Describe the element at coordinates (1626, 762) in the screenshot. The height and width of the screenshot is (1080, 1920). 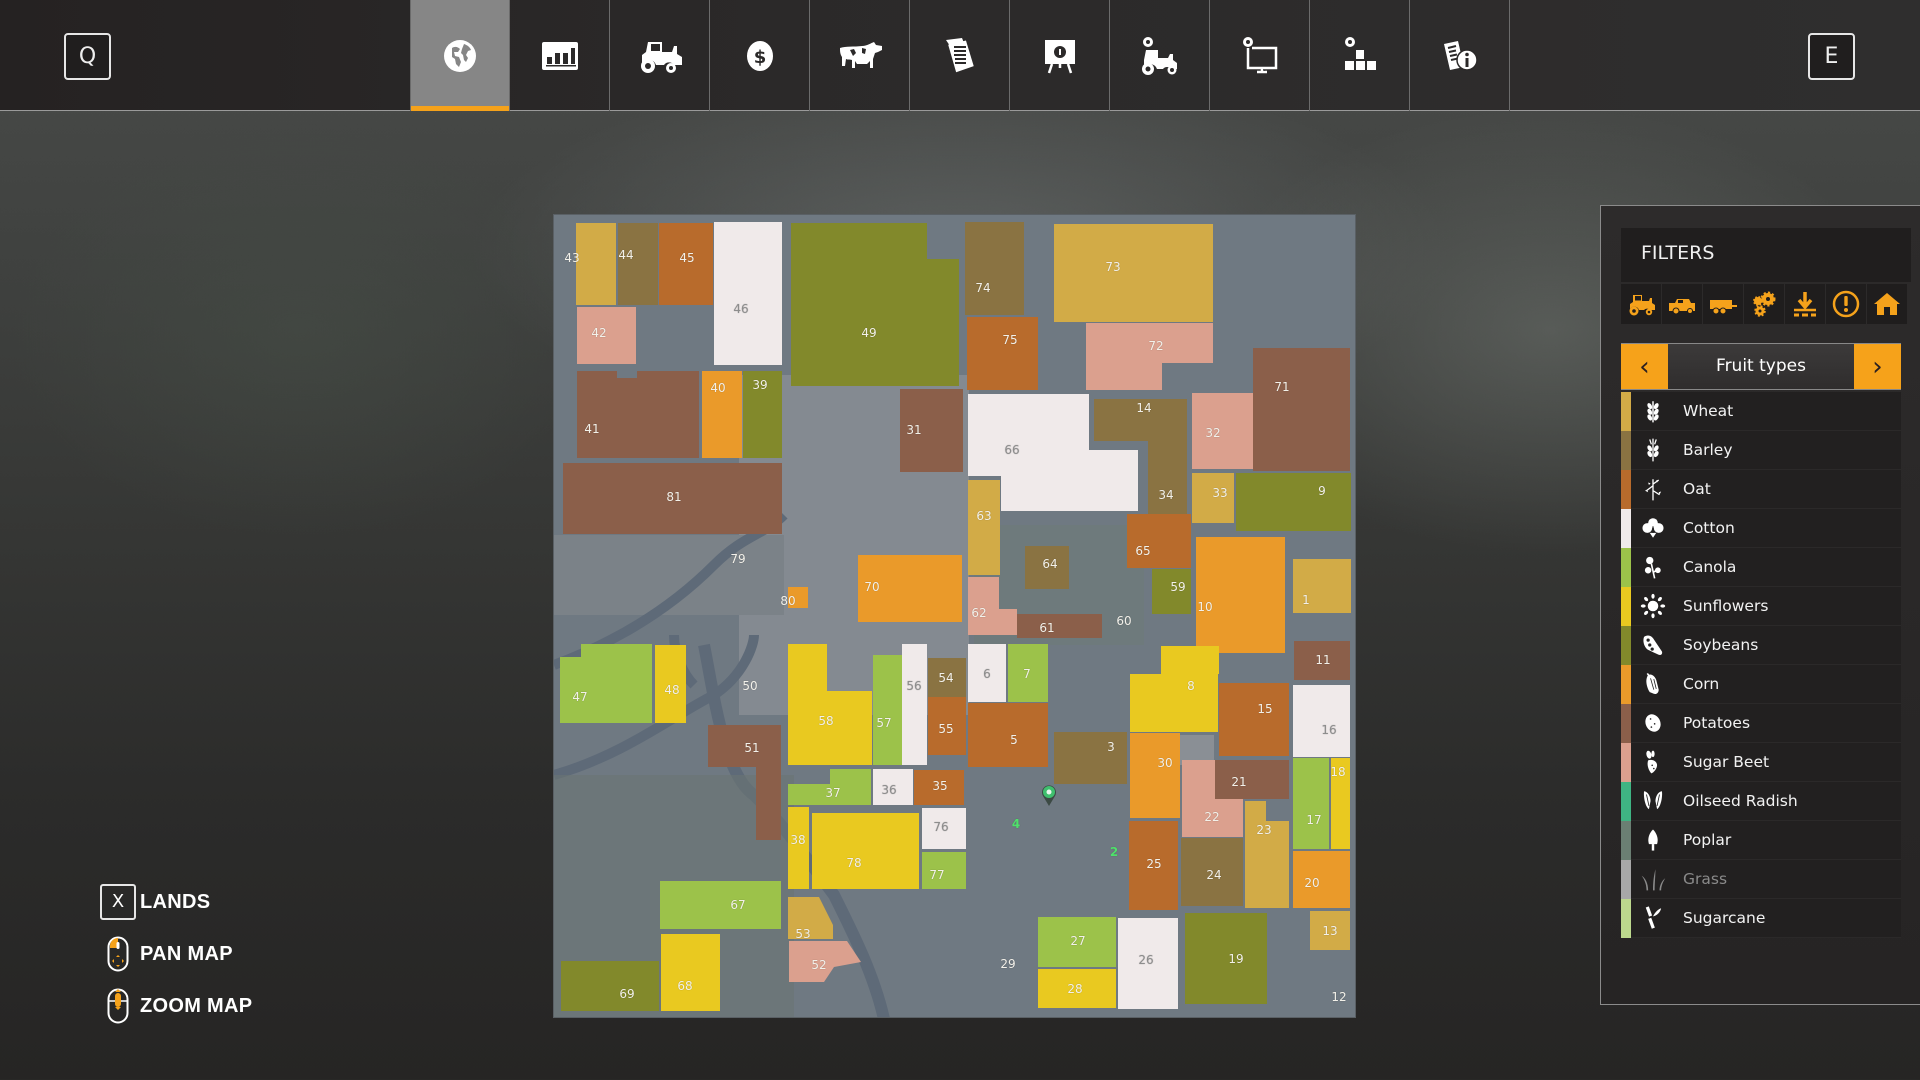
I see `legend-color-swatch` at that location.